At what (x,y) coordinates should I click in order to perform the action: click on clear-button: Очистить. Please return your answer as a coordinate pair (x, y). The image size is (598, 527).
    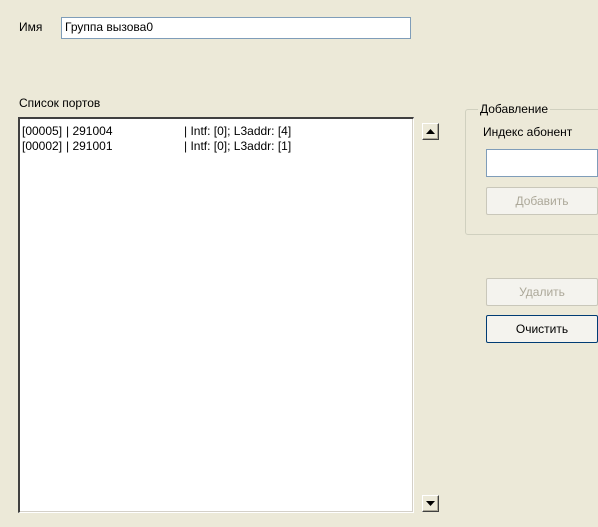
    Looking at the image, I should click on (542, 329).